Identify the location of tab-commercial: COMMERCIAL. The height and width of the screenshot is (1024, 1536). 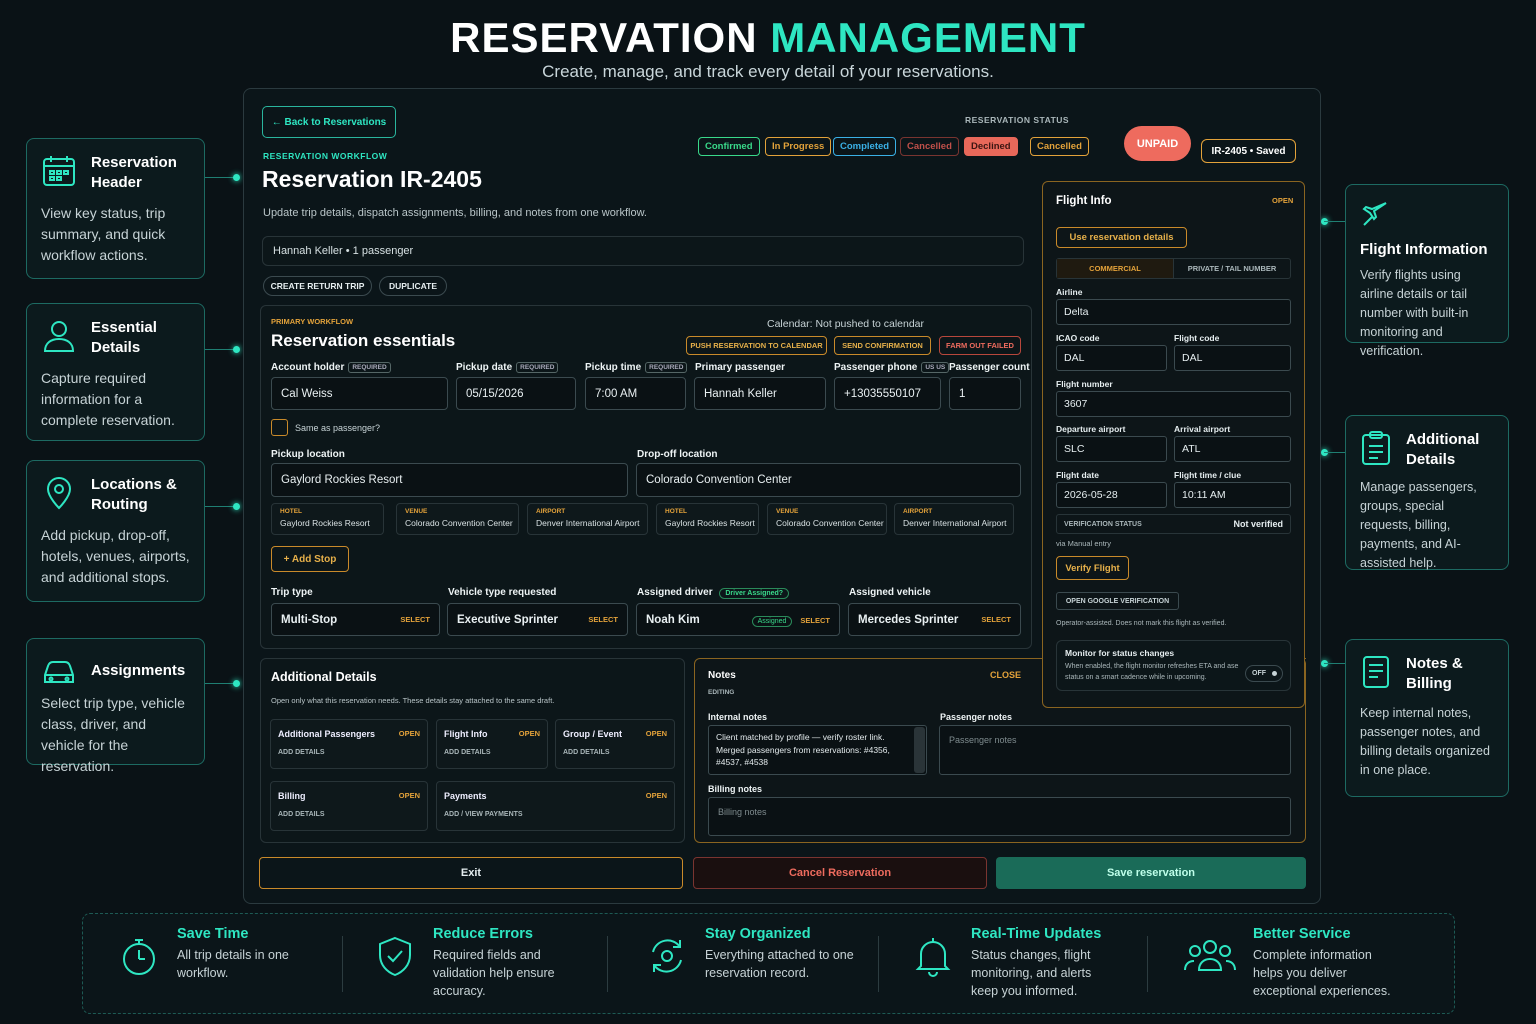
(1115, 268).